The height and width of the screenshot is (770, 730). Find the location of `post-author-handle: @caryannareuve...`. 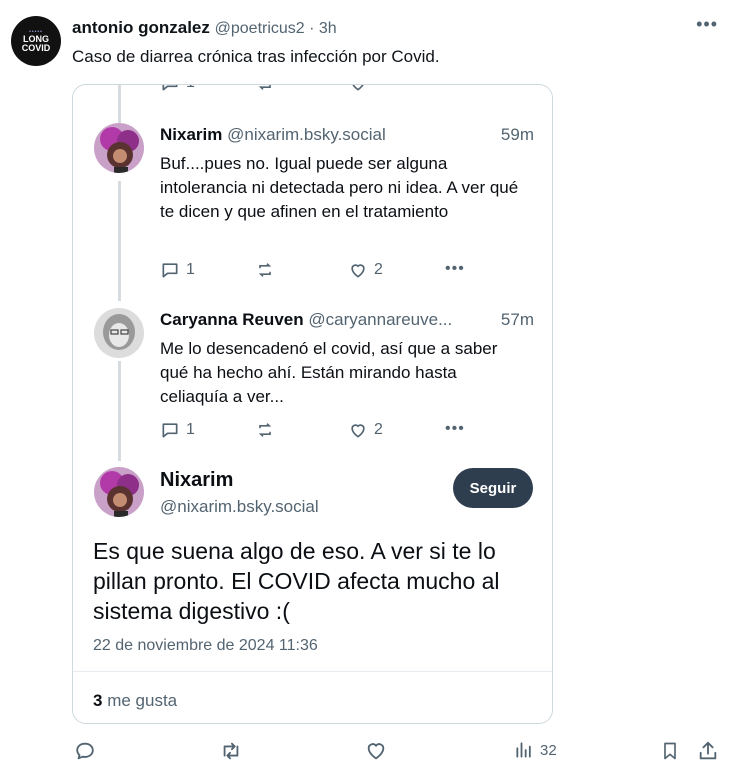

post-author-handle: @caryannareuve... is located at coordinates (380, 319).